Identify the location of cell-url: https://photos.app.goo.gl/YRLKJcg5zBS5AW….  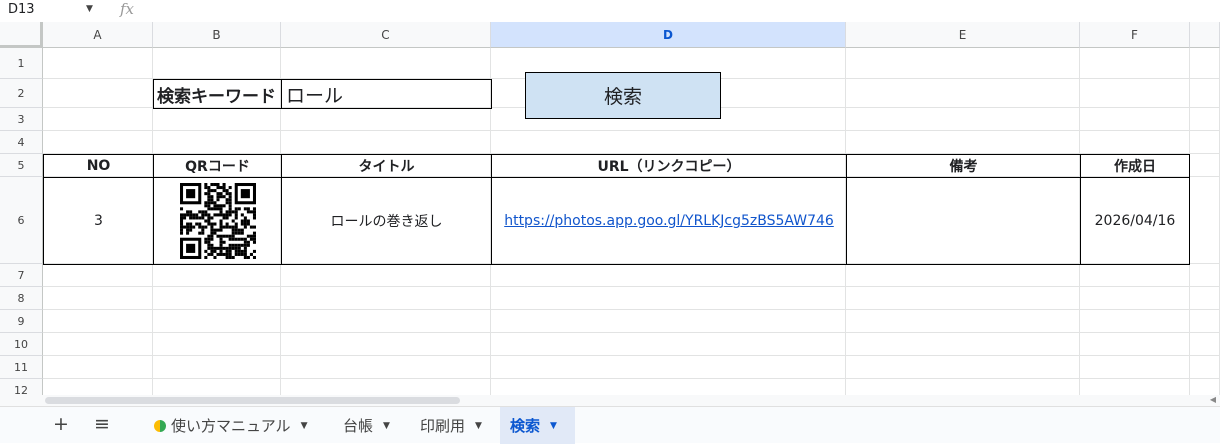
(669, 221).